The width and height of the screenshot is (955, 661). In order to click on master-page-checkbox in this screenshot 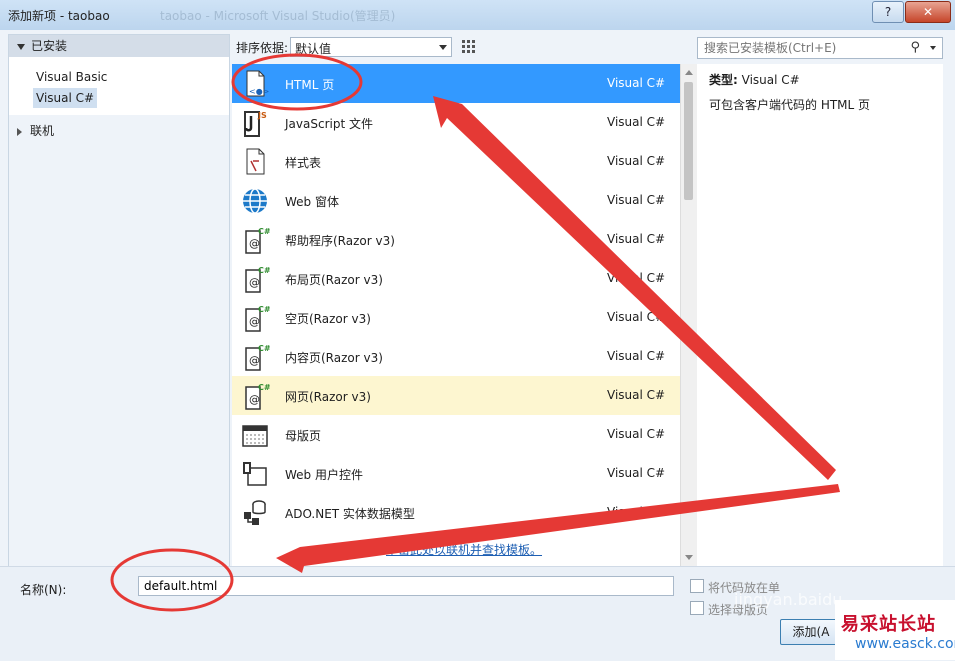, I will do `click(697, 608)`.